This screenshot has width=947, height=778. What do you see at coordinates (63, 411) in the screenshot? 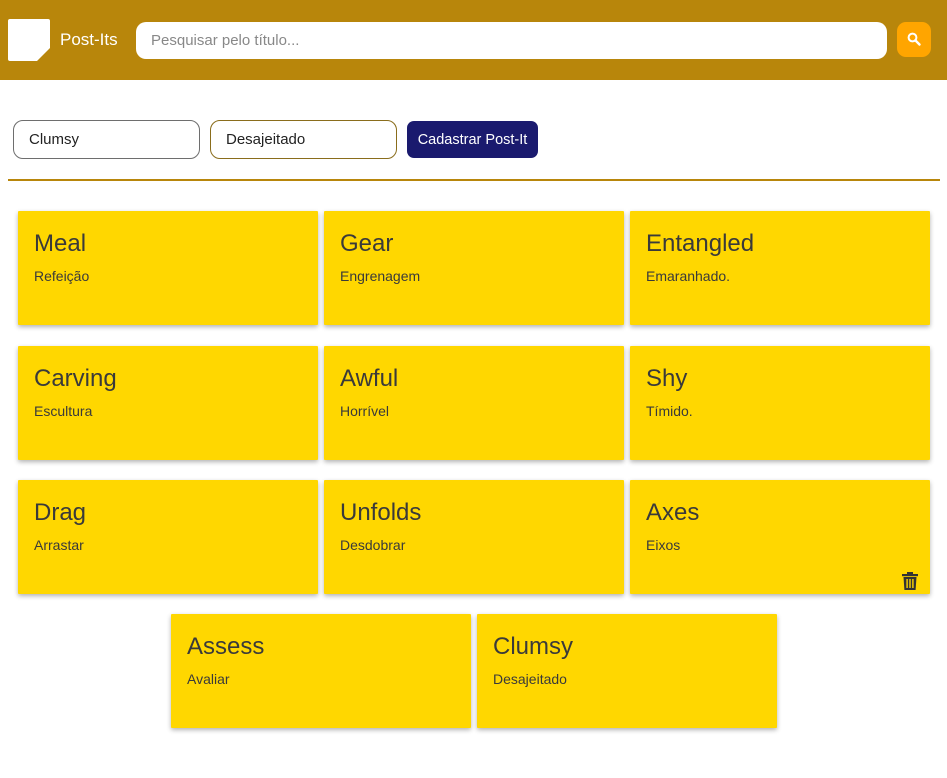
I see `note-description: Escultura` at bounding box center [63, 411].